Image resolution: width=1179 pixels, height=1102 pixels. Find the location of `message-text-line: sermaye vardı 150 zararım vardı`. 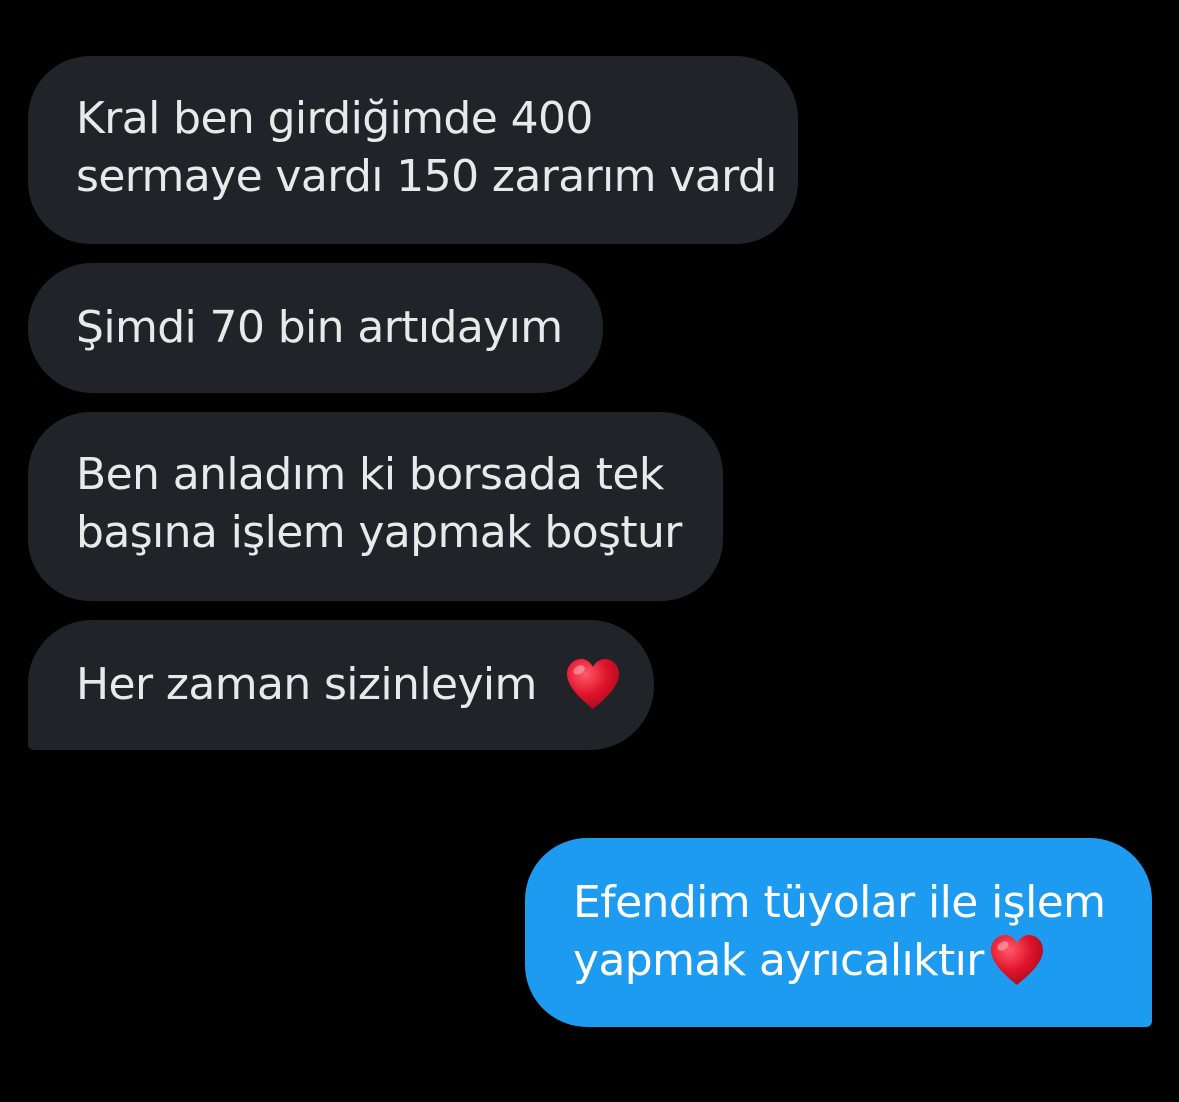

message-text-line: sermaye vardı 150 zararım vardı is located at coordinates (426, 176).